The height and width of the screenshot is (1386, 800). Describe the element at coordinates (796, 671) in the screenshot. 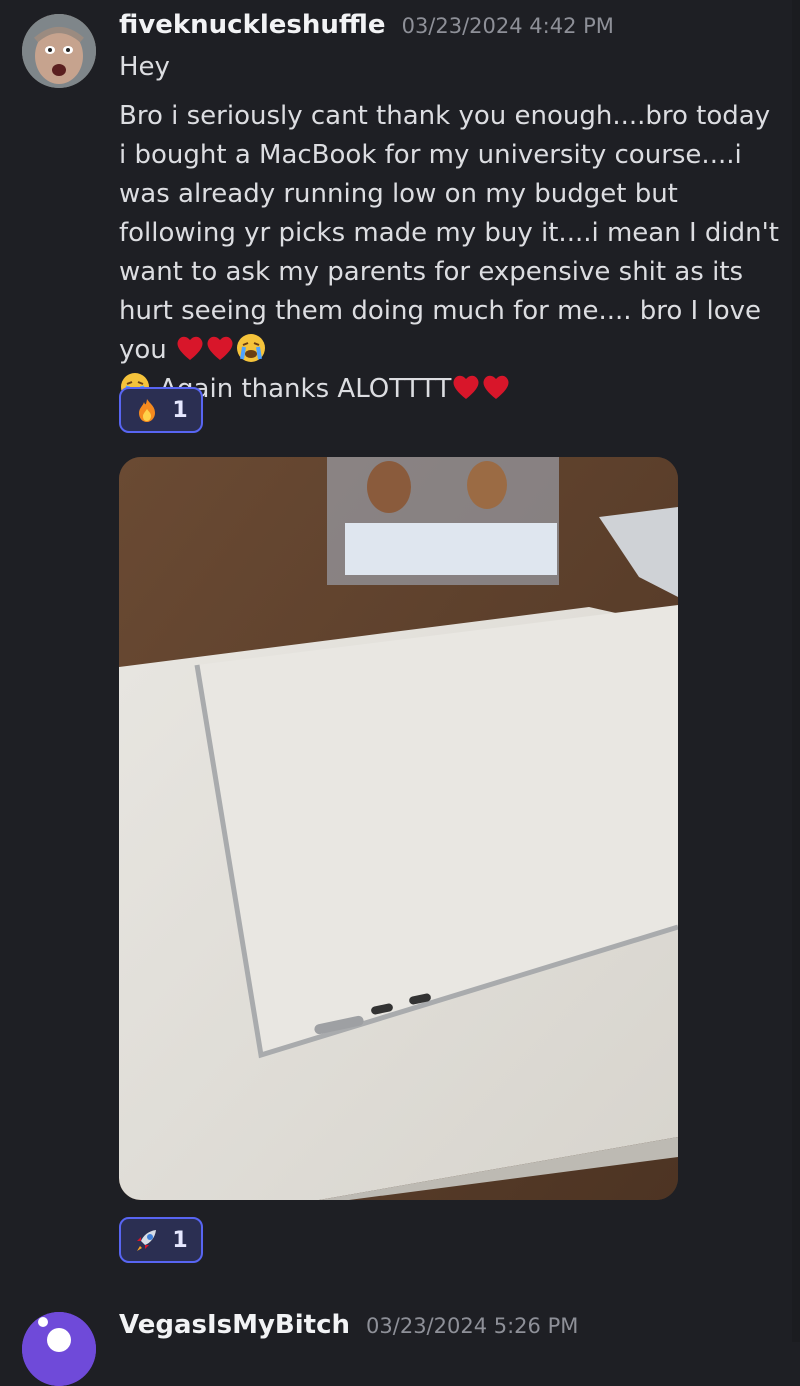

I see `scroll-rail` at that location.